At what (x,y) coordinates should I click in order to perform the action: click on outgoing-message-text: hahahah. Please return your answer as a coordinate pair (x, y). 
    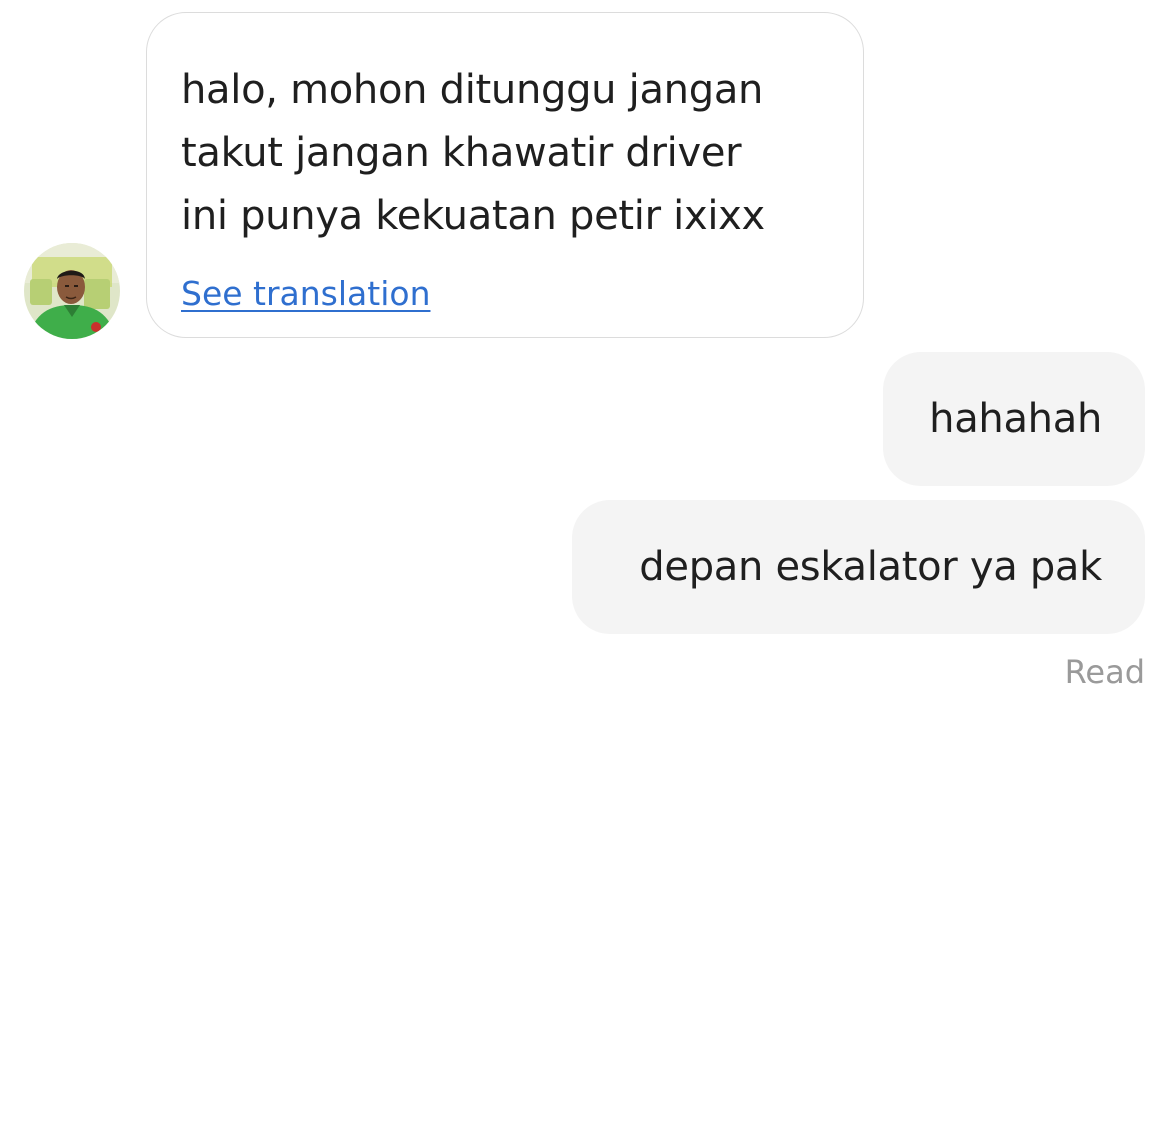
    Looking at the image, I should click on (1015, 419).